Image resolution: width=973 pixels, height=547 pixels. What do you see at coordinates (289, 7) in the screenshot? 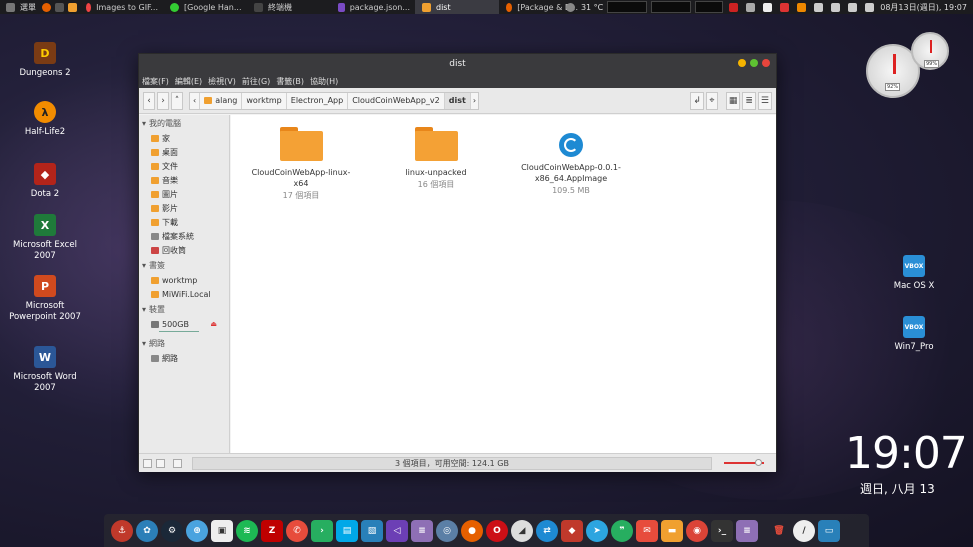
I see `task-terminal: 終端機` at bounding box center [289, 7].